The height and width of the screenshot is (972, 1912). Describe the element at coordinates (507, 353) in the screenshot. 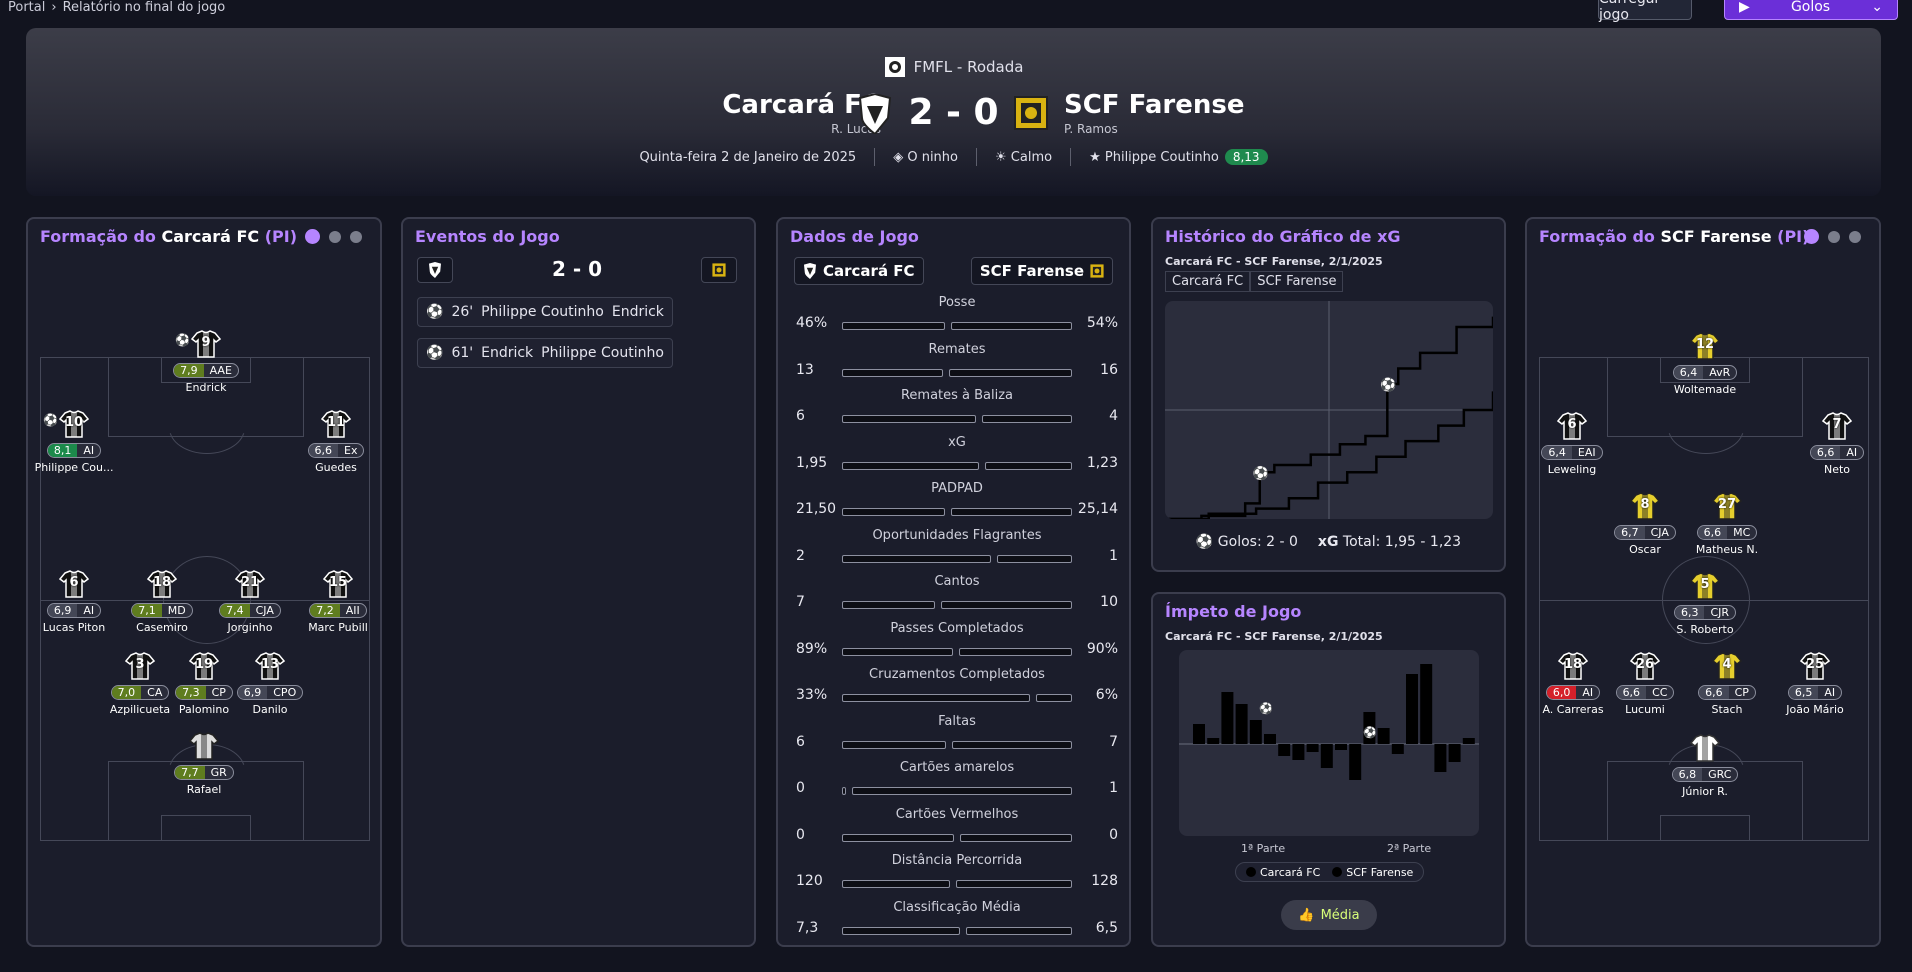

I see `event-scorer: Endrick` at that location.